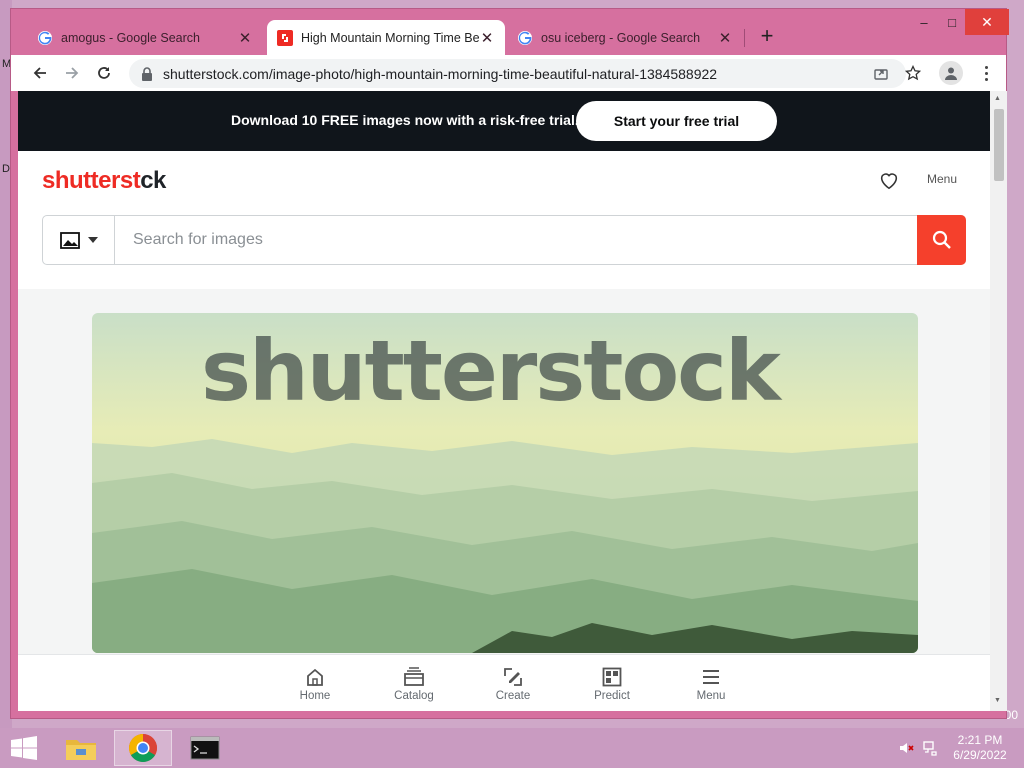  I want to click on arrow-right-icon, so click(72, 73).